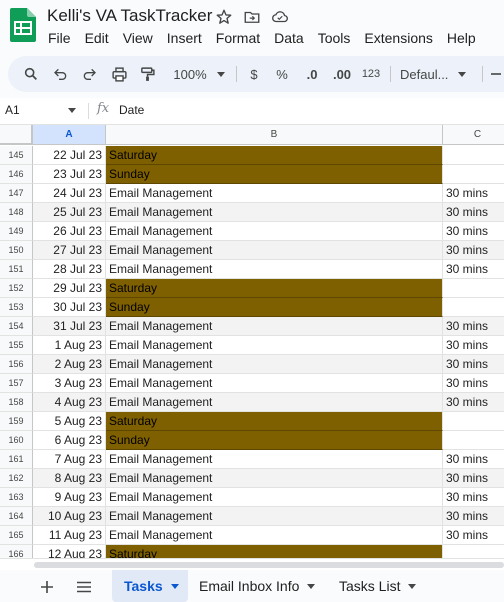  What do you see at coordinates (69, 269) in the screenshot?
I see `date-cell: 28 Jul 23` at bounding box center [69, 269].